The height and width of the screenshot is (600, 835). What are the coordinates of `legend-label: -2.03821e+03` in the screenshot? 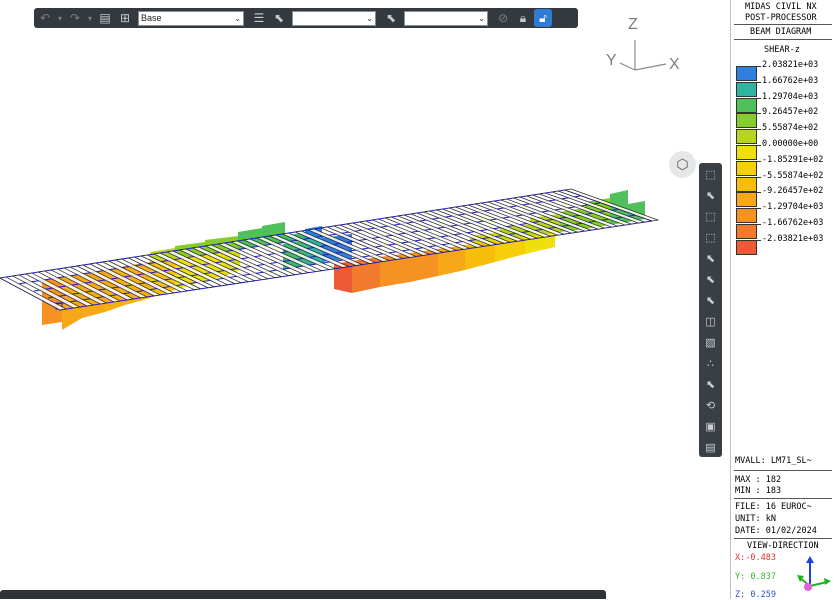 It's located at (793, 238).